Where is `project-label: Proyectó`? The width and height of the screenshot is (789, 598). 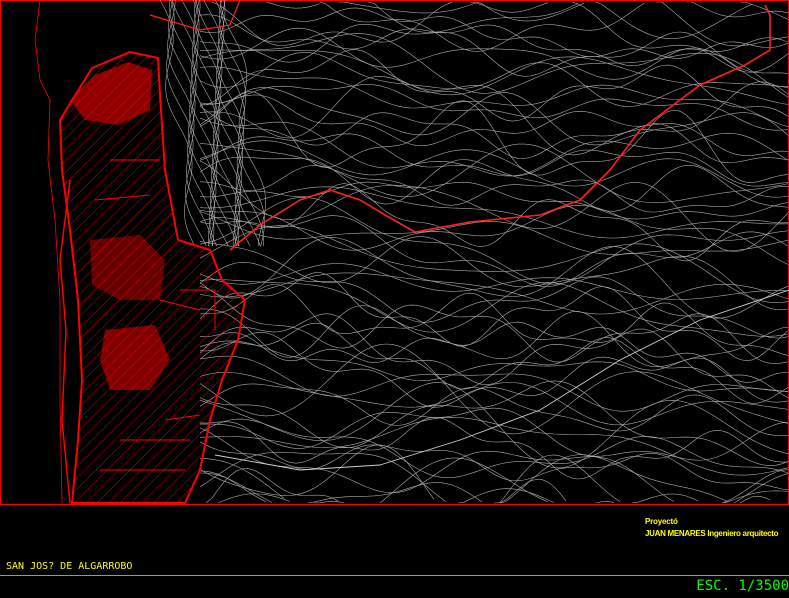
project-label: Proyectó is located at coordinates (661, 521).